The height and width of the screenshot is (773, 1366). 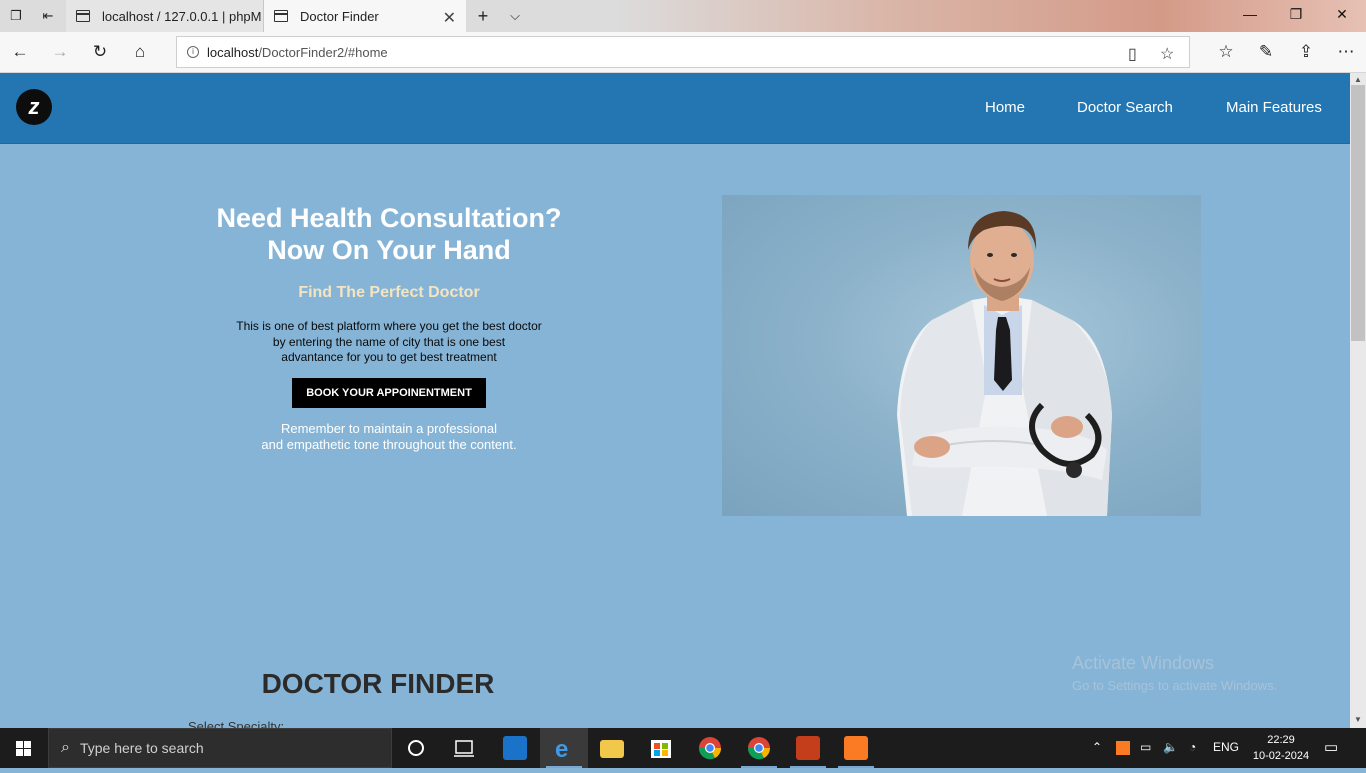 I want to click on cortana-button, so click(x=416, y=748).